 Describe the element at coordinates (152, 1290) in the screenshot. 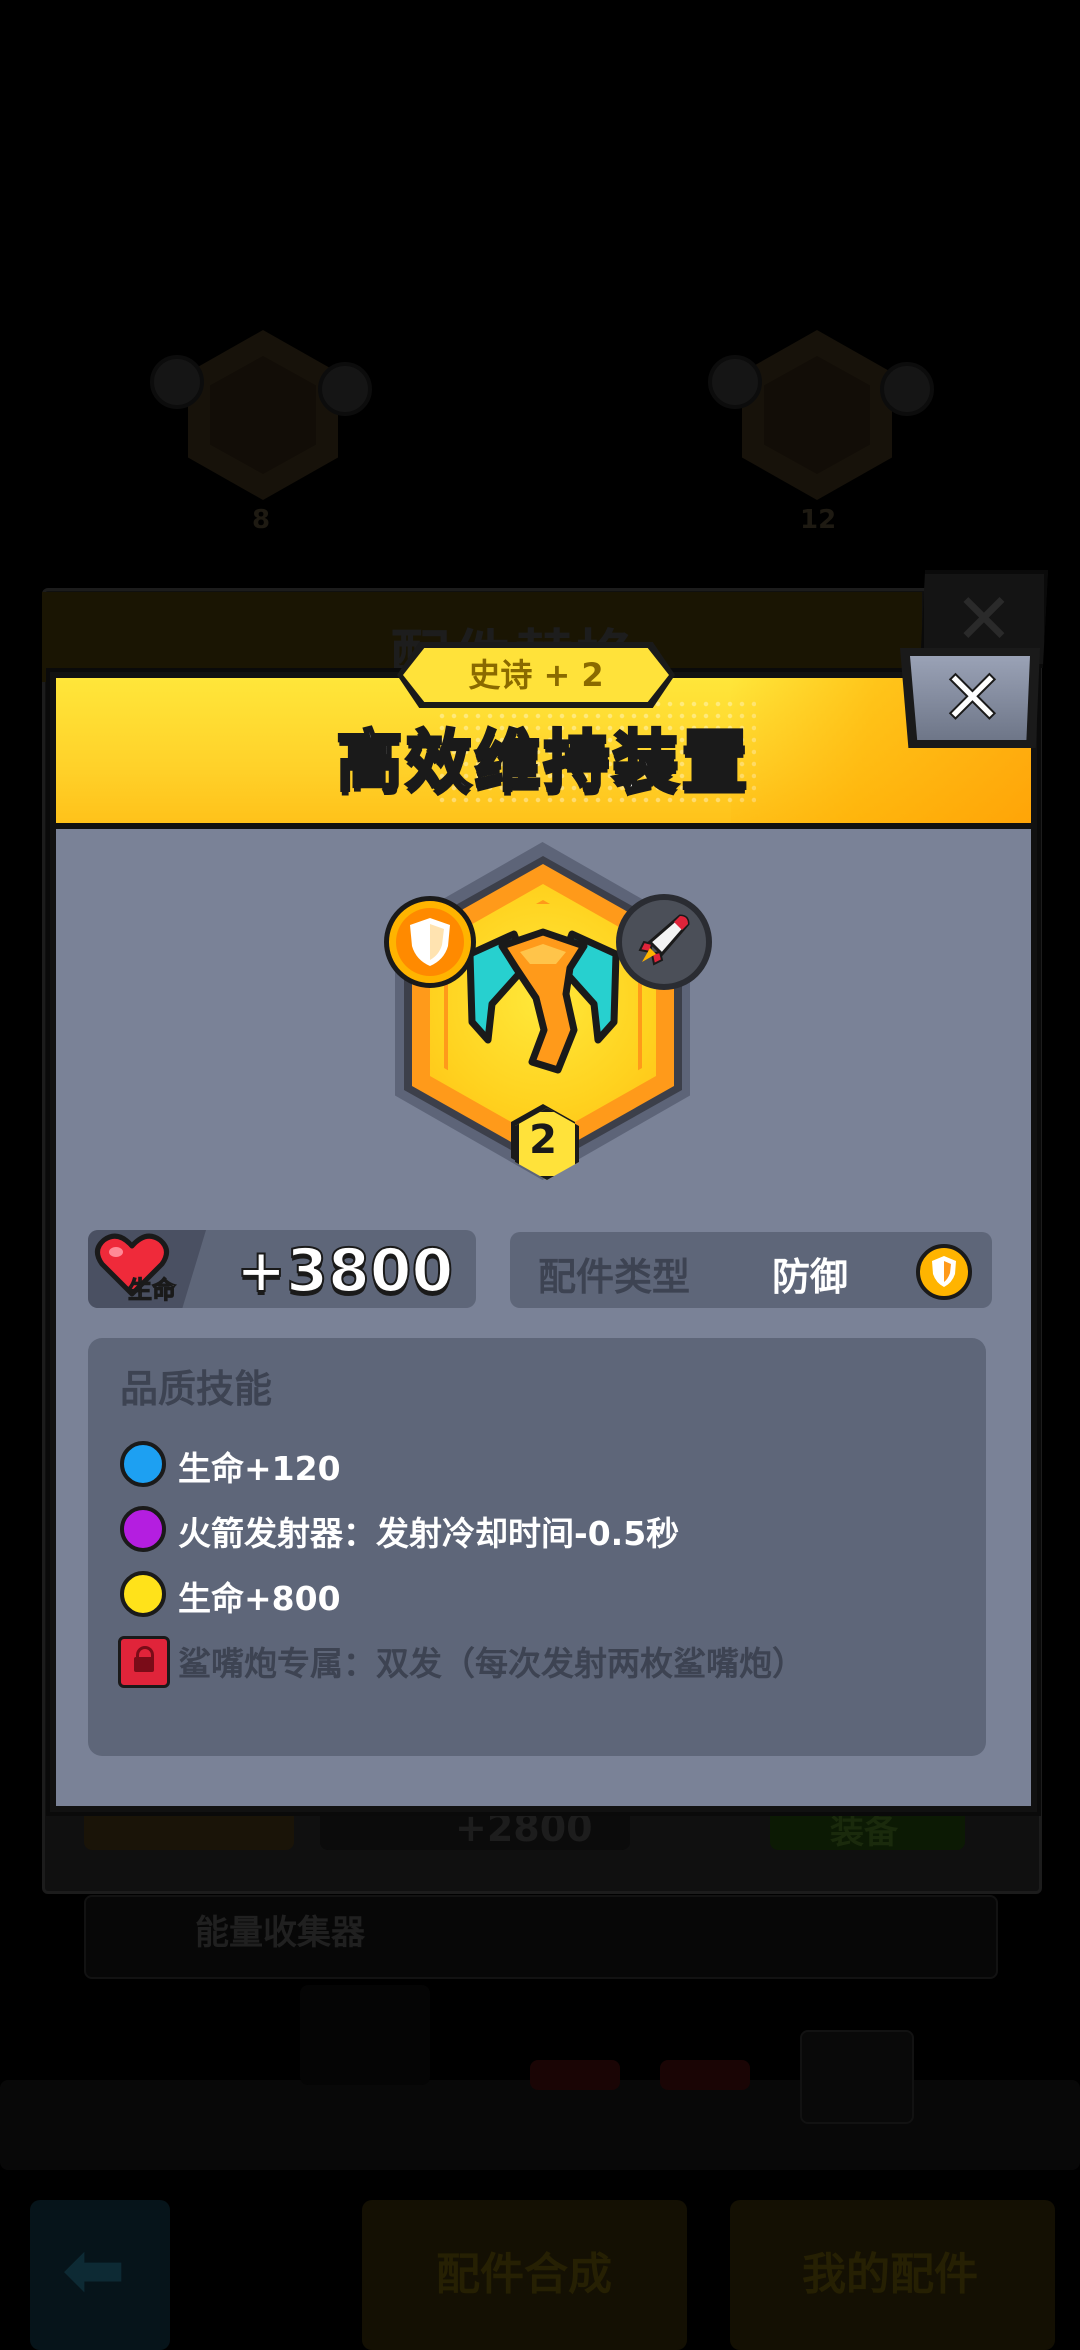

I see `hp-label: 生命` at that location.